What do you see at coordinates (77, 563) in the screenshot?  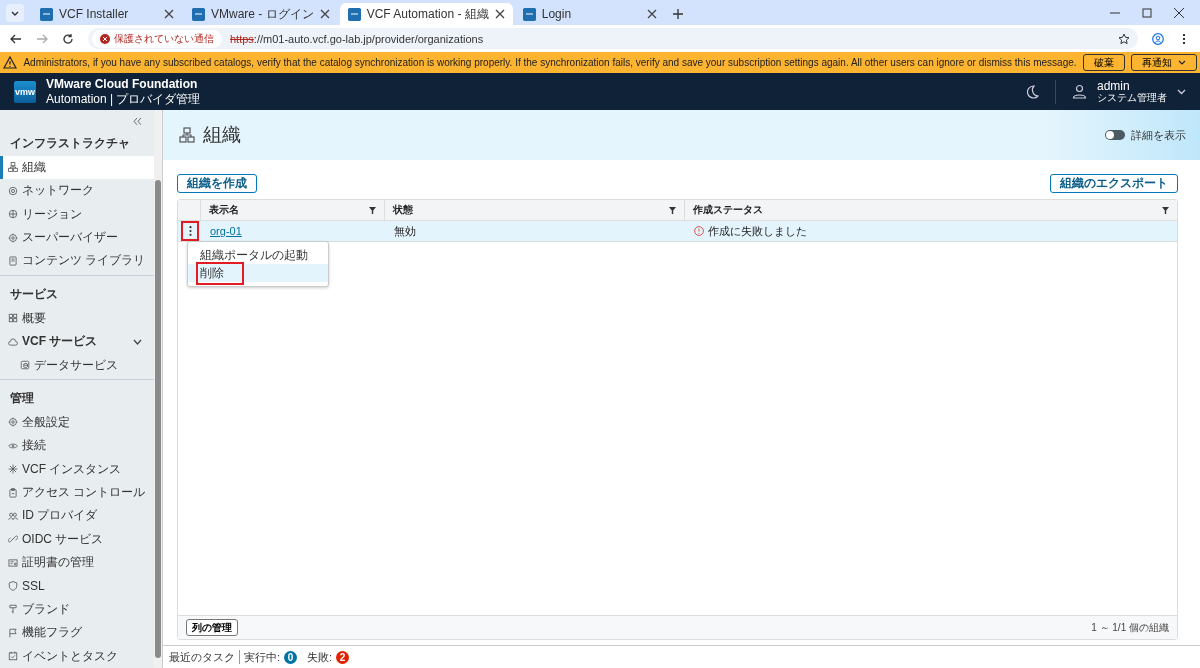 I see `sidebar-item: 証明書の管理` at bounding box center [77, 563].